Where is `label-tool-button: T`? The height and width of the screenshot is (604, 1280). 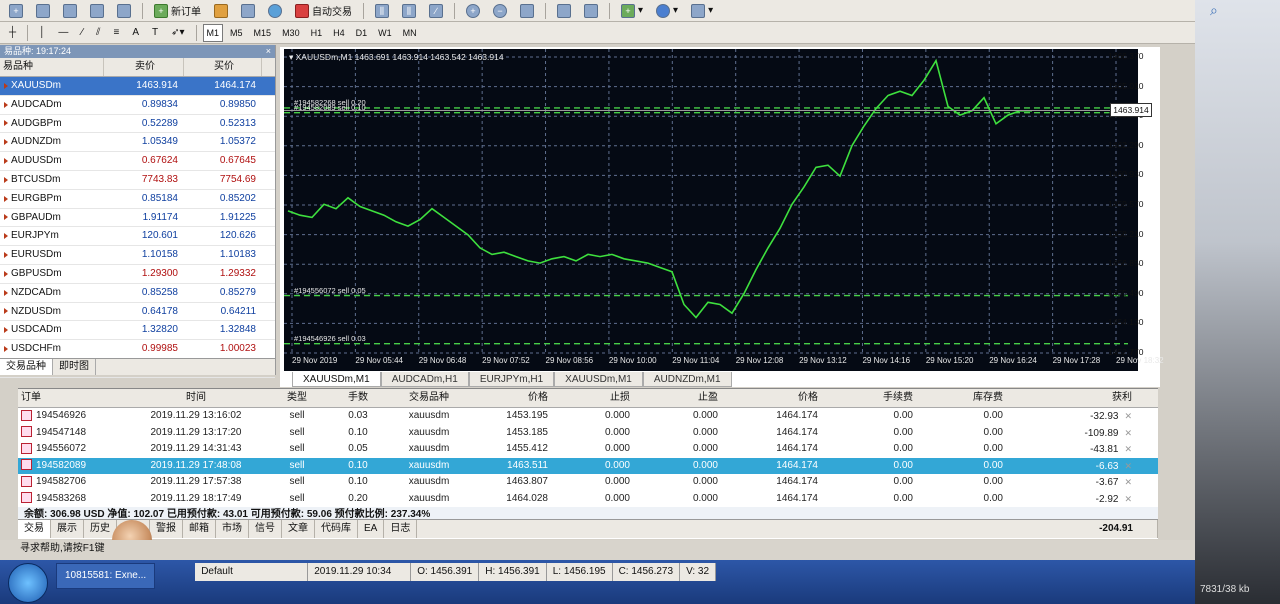
label-tool-button: T is located at coordinates (155, 33).